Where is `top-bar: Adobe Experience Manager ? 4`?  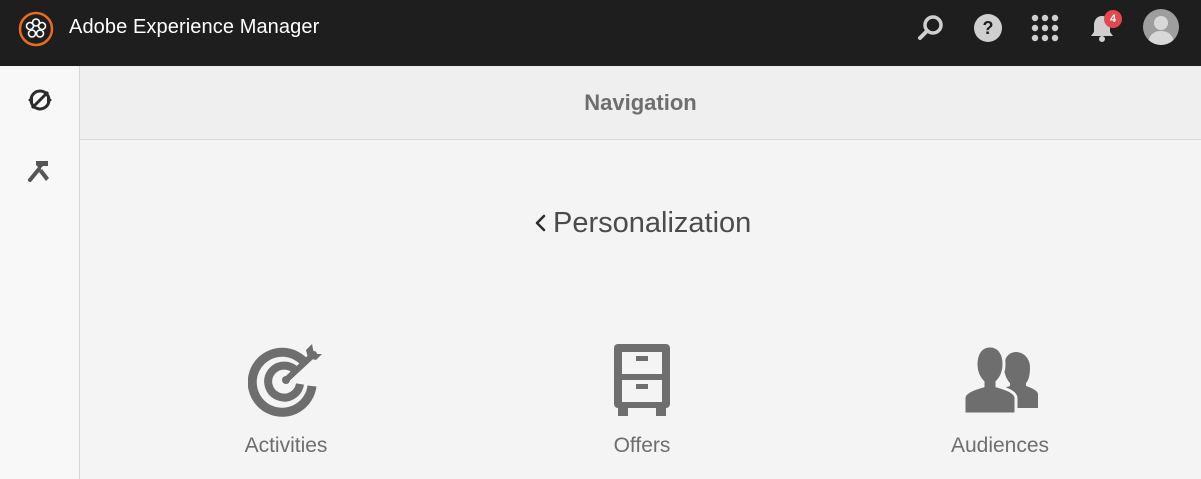 top-bar: Adobe Experience Manager ? 4 is located at coordinates (600, 33).